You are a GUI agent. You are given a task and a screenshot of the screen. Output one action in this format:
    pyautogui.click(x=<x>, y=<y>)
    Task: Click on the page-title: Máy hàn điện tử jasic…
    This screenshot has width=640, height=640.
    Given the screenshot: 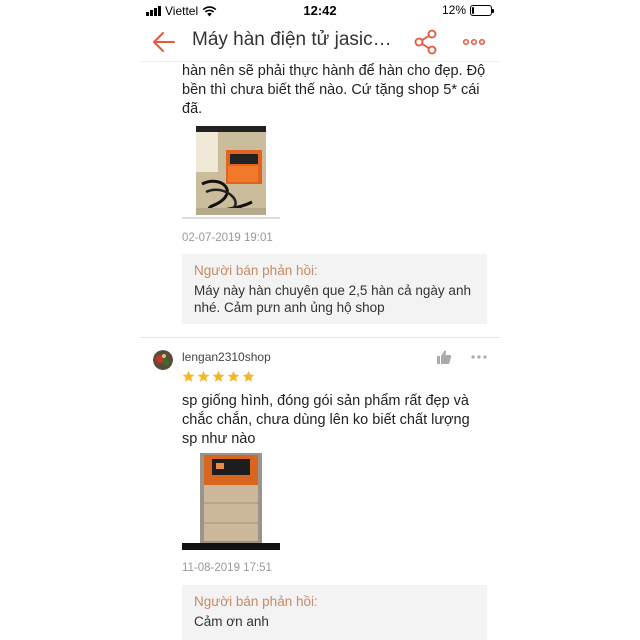 What is the action you would take?
    pyautogui.click(x=292, y=39)
    